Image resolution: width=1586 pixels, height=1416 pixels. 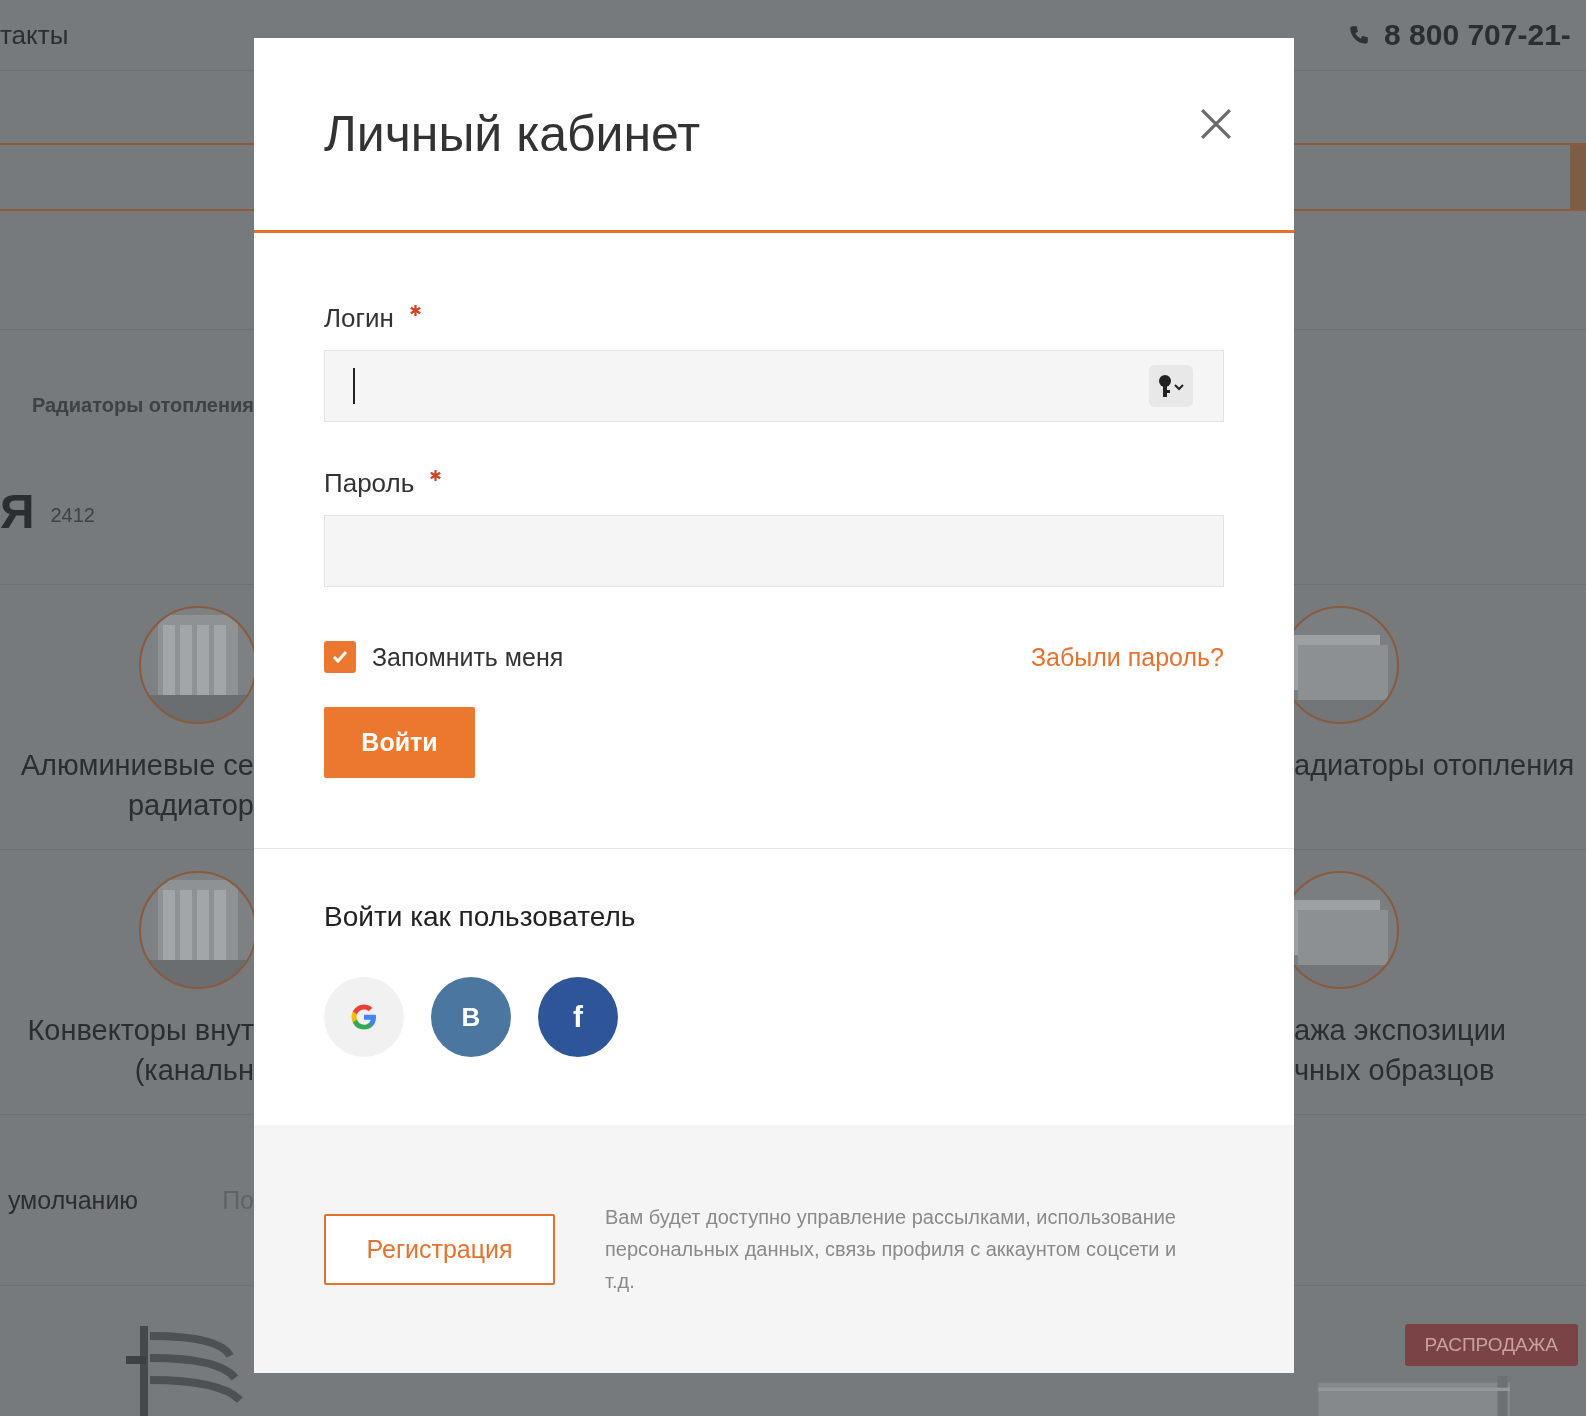 I want to click on dialog-title: Личный кабинет, so click(x=512, y=134).